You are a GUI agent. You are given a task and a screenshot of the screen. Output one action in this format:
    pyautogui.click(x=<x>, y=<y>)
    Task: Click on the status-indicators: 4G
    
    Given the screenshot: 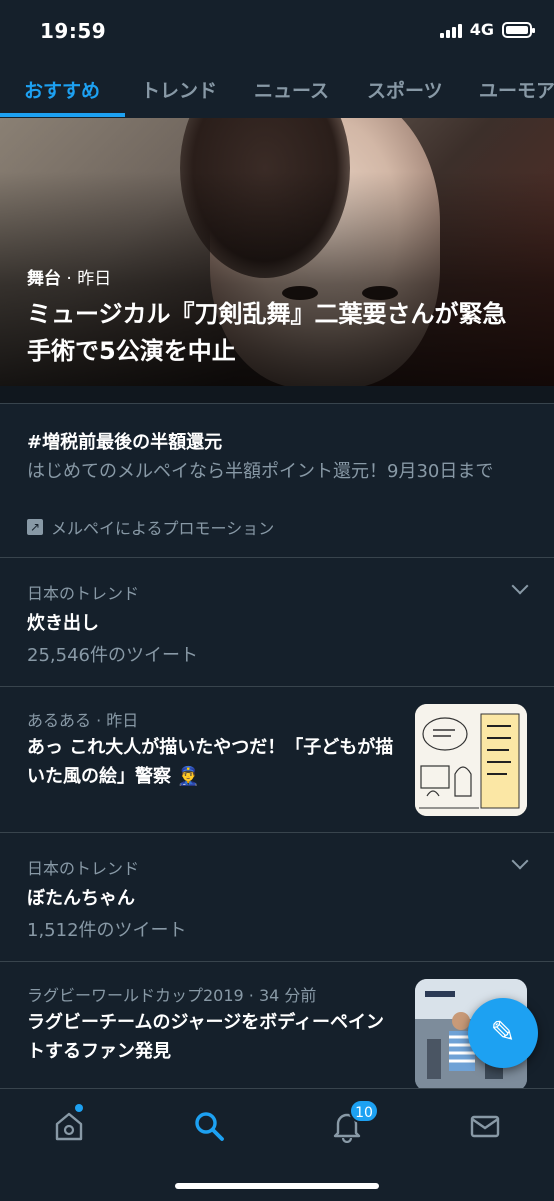 What is the action you would take?
    pyautogui.click(x=487, y=29)
    